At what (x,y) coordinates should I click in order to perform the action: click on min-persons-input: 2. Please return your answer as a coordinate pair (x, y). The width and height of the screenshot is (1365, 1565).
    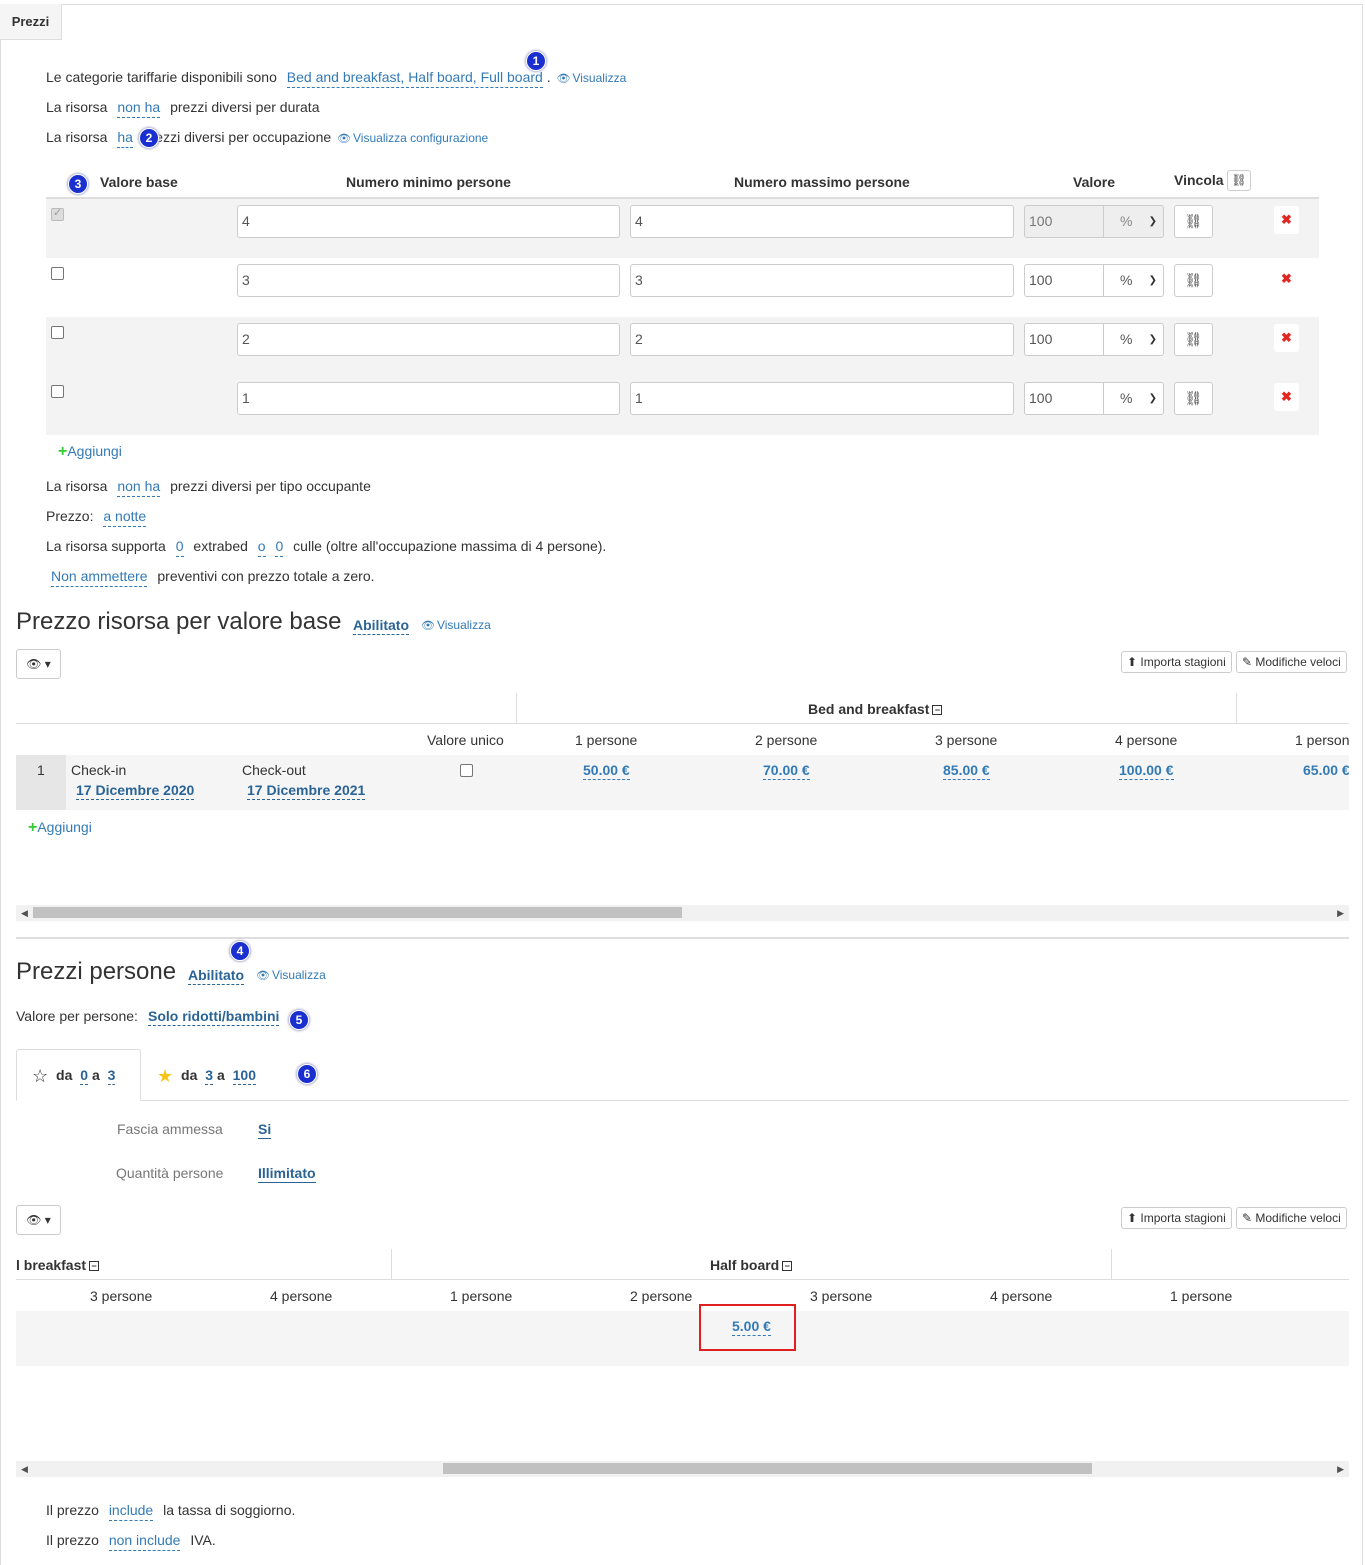
    Looking at the image, I should click on (428, 339).